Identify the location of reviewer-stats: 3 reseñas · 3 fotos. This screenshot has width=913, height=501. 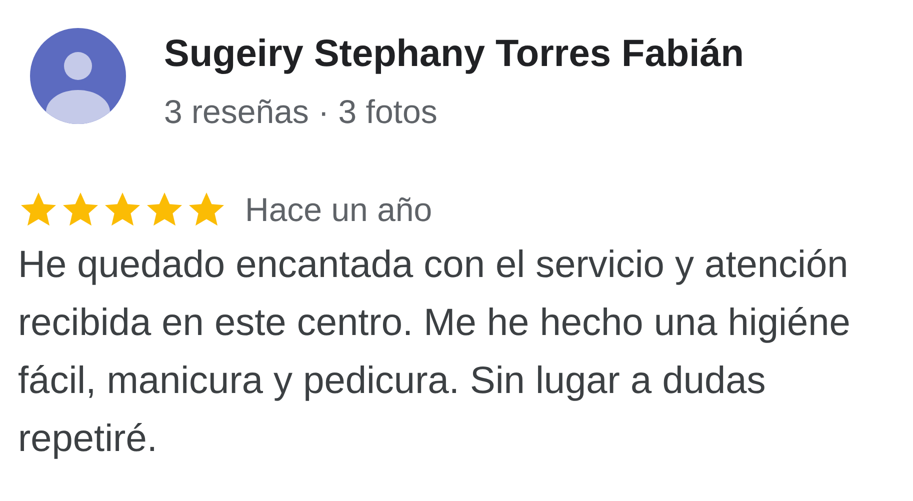
(301, 112).